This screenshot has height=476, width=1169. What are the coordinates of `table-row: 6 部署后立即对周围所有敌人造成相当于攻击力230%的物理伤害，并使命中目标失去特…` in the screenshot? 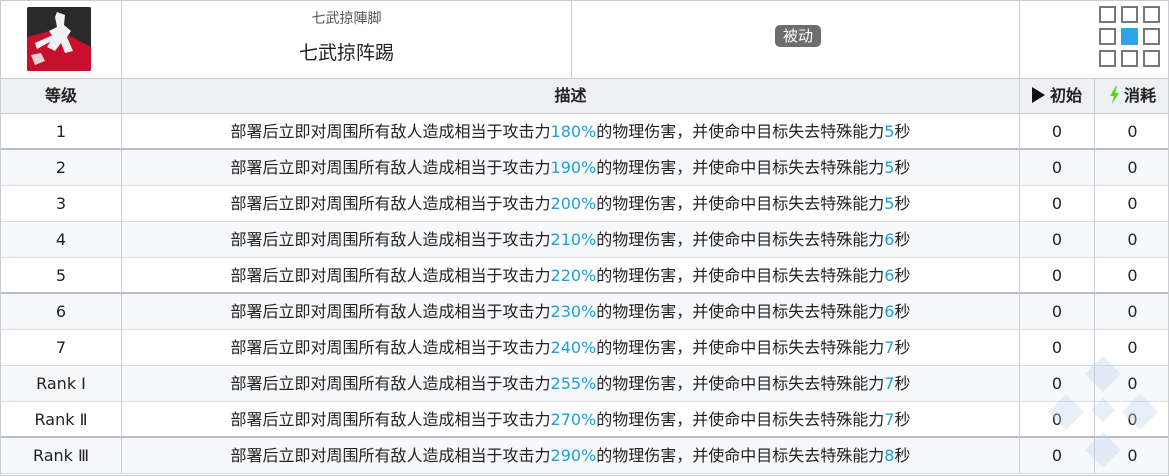 It's located at (584, 312).